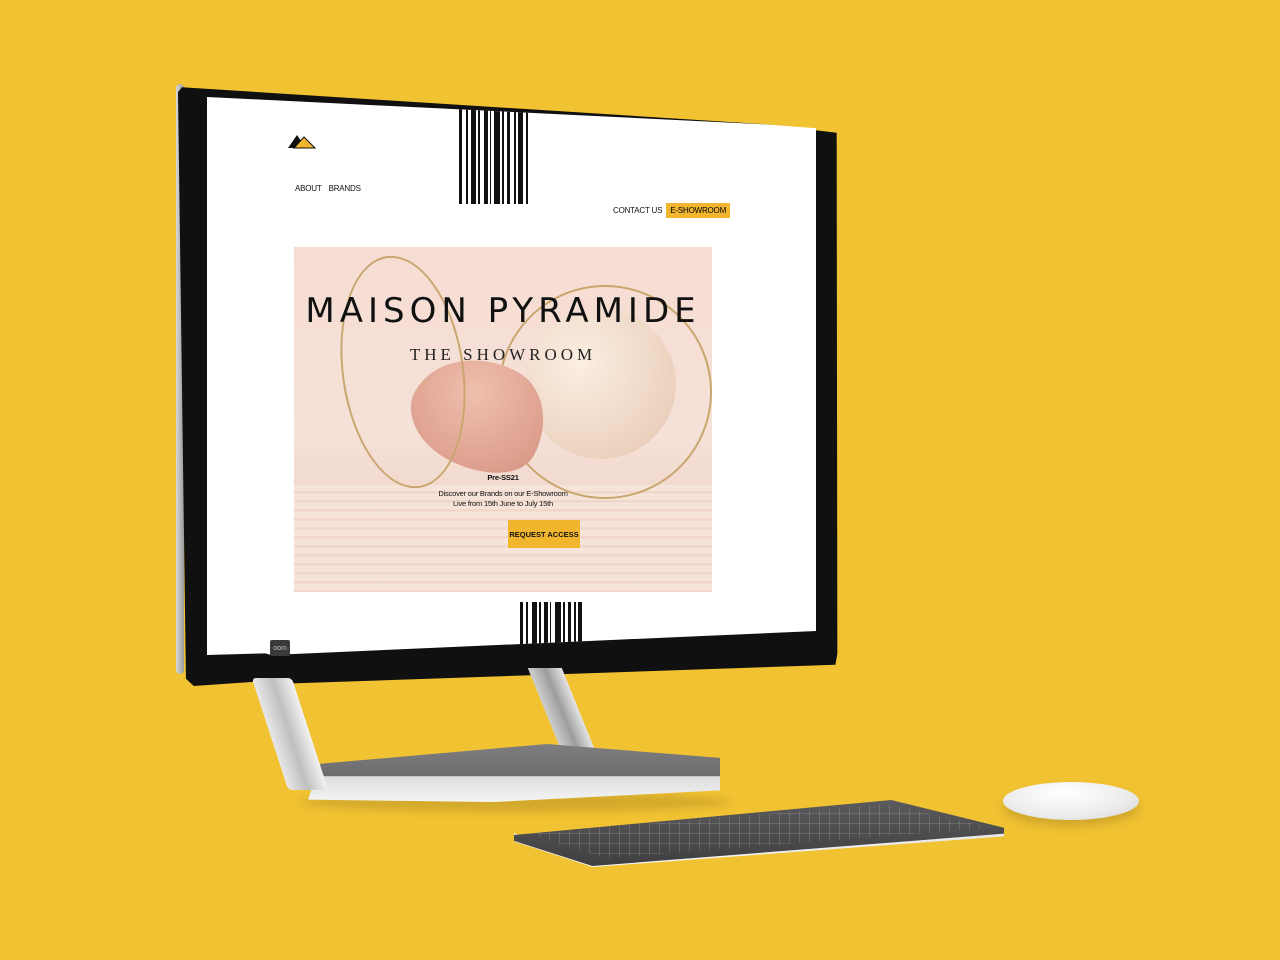  I want to click on e-showroom-button: E-SHOWROOM, so click(698, 210).